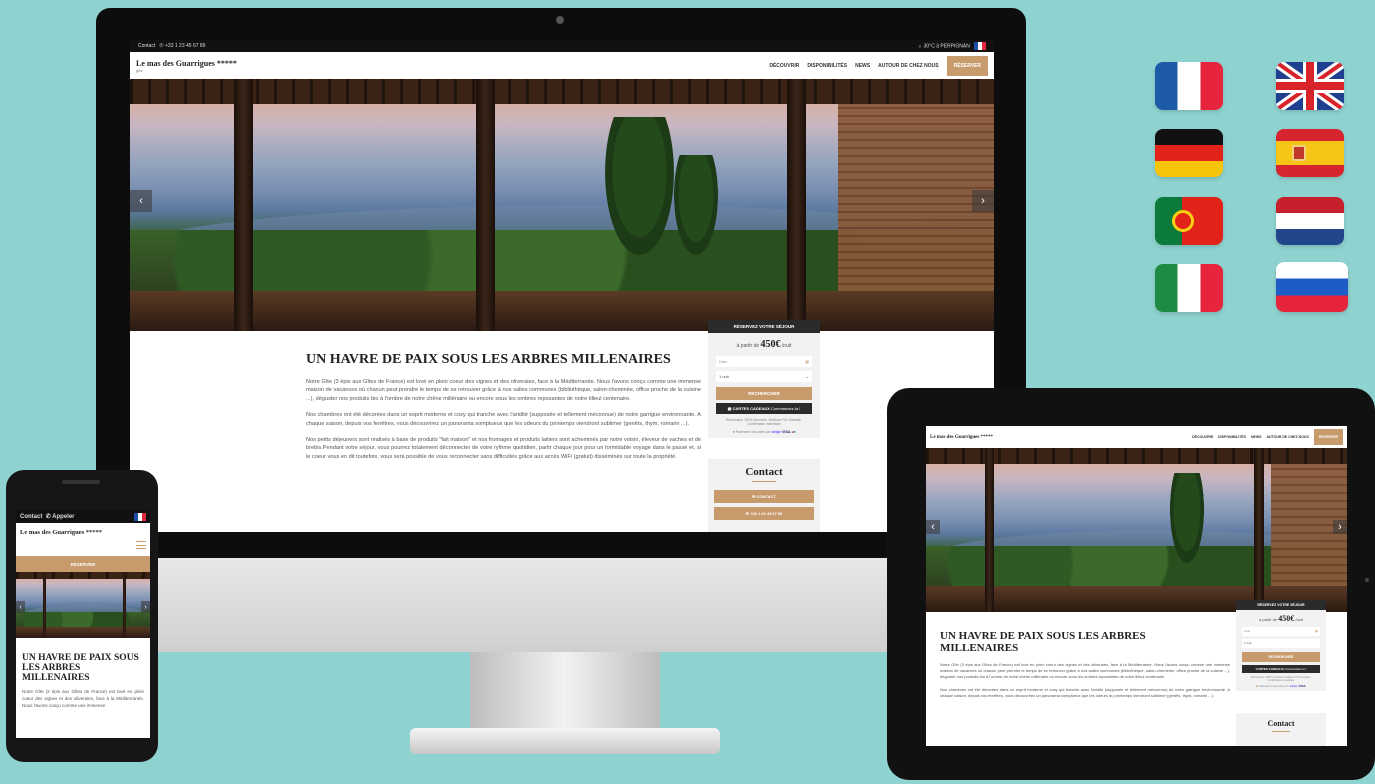 The height and width of the screenshot is (784, 1375). What do you see at coordinates (1310, 153) in the screenshot?
I see `flag-spain-icon` at bounding box center [1310, 153].